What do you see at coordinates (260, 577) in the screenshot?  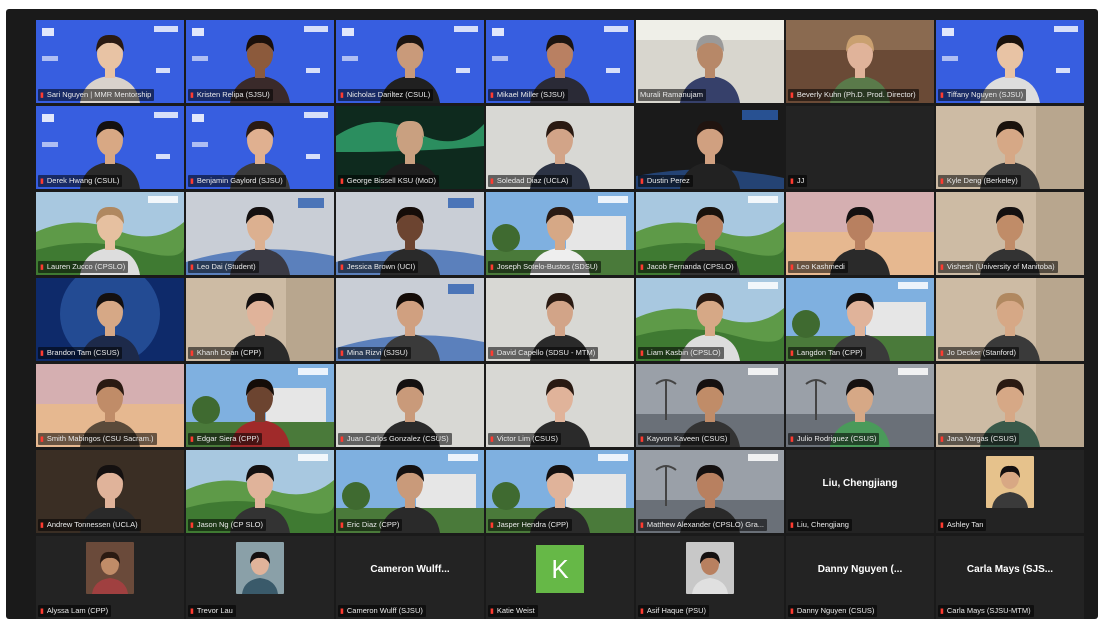 I see `participant-tile: ▮ Trevor Lau` at bounding box center [260, 577].